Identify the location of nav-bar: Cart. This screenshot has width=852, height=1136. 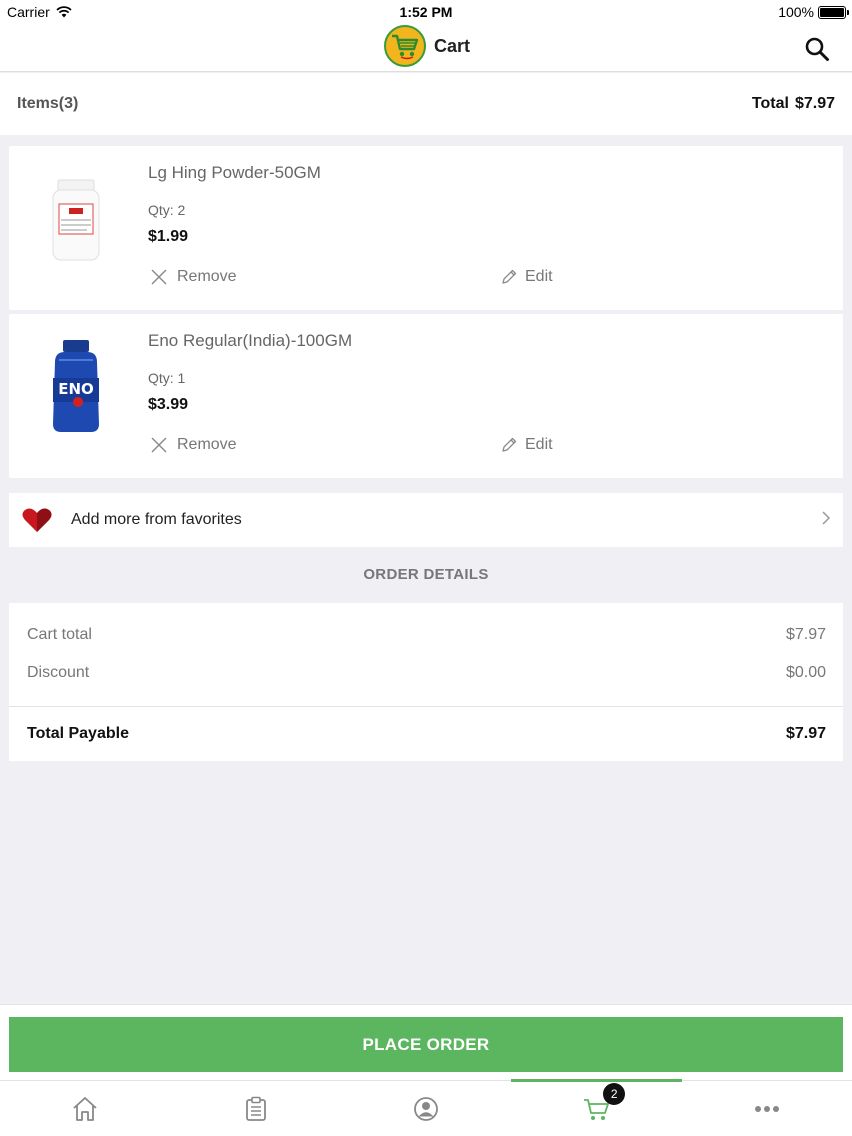
(426, 48).